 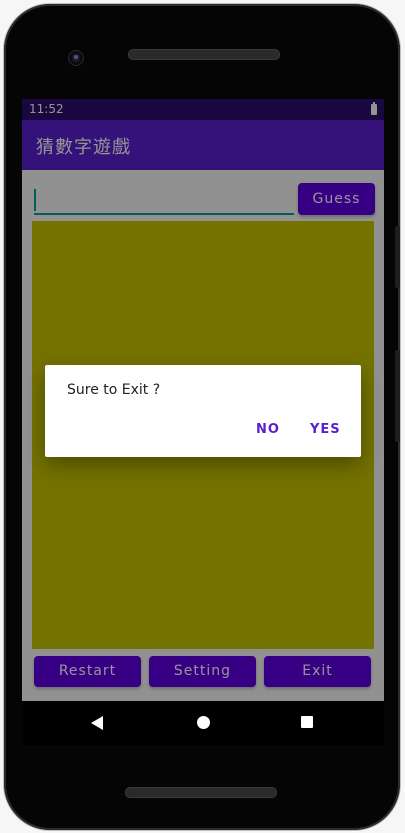 I want to click on navigation-bar, so click(x=203, y=723).